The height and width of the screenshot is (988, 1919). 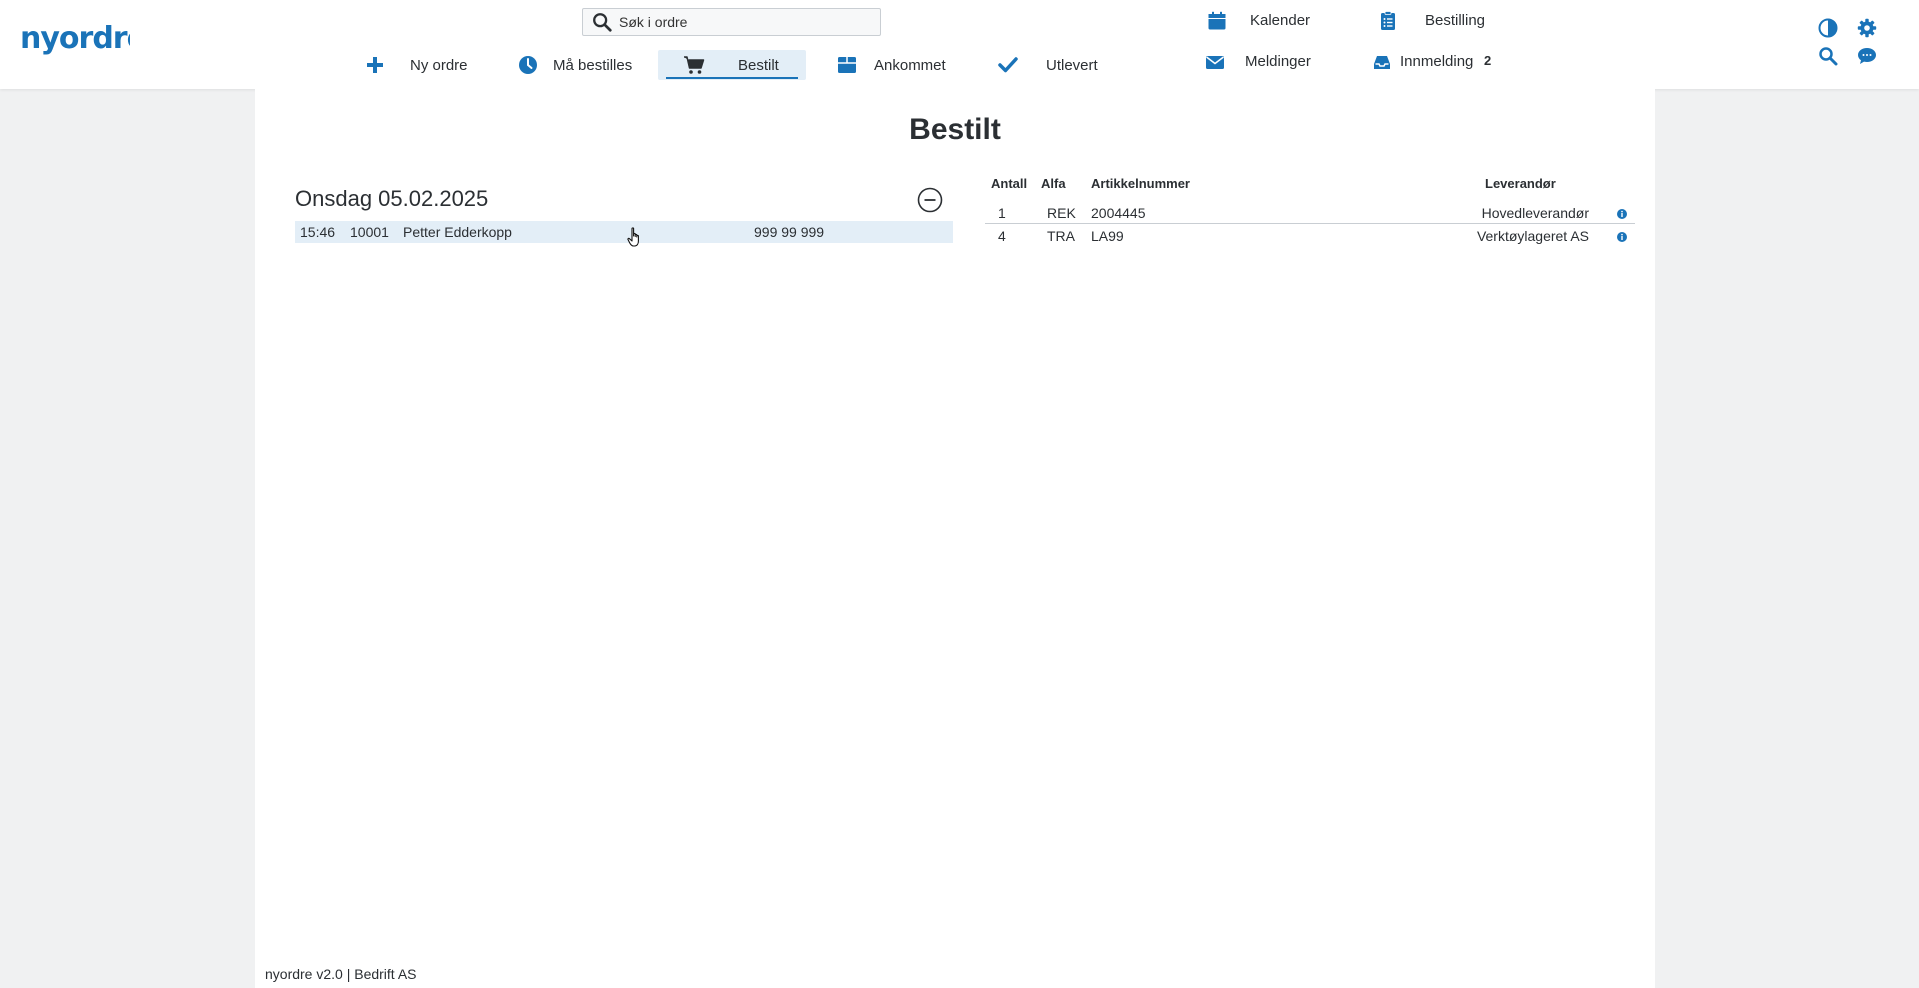 I want to click on innmelding-count-badge: 2, so click(x=1488, y=60).